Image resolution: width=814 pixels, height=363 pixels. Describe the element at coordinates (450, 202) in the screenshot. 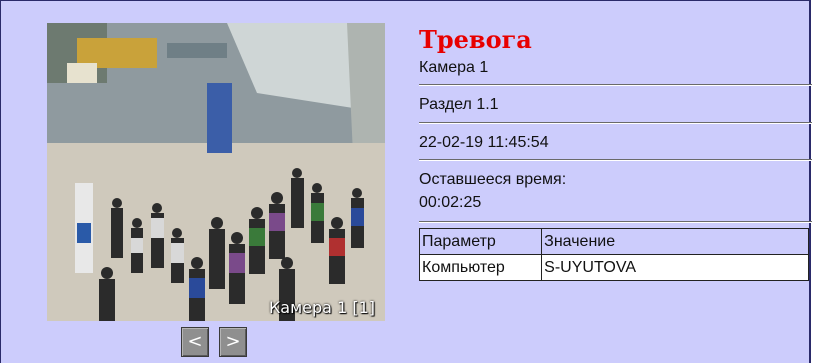

I see `remaining-time-value: 00:02:25` at that location.